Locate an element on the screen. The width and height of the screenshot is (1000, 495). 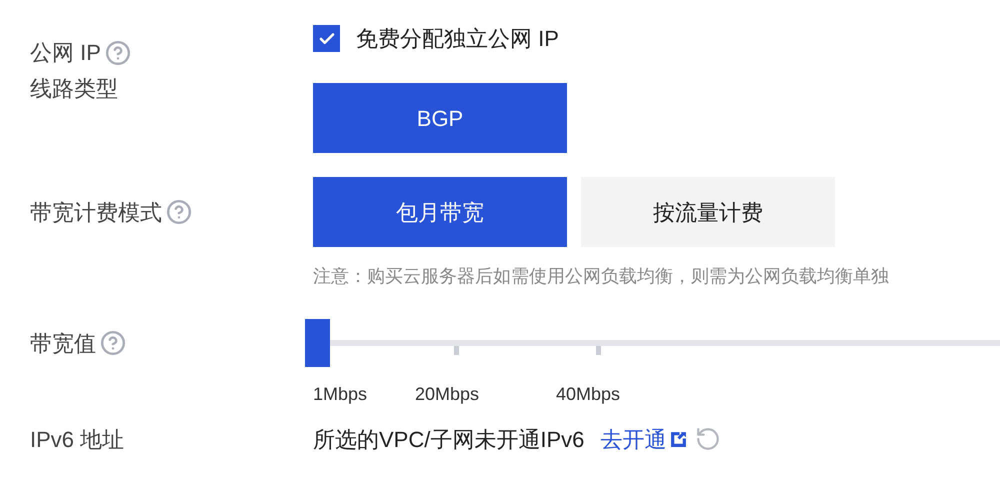
option-button: 按流量计费 is located at coordinates (708, 212).